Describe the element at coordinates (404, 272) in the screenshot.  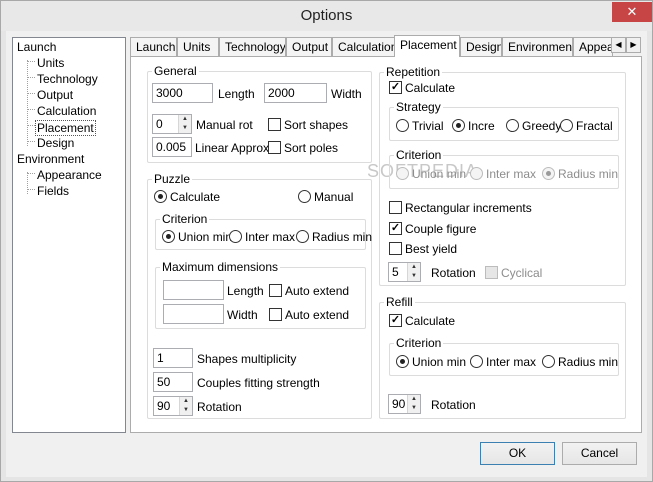
I see `repetition-rotation-spinner: 5 ▲ ▼` at that location.